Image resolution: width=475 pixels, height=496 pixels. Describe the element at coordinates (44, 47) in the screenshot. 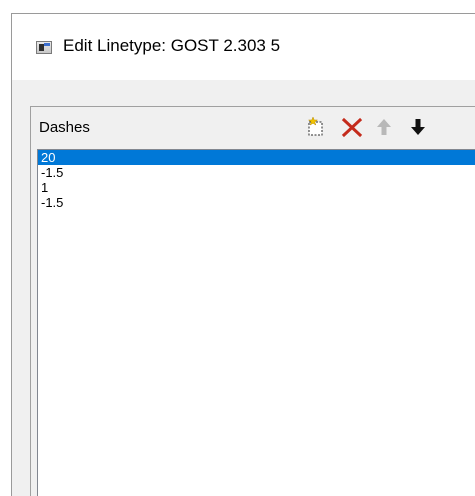

I see `app-icon` at that location.